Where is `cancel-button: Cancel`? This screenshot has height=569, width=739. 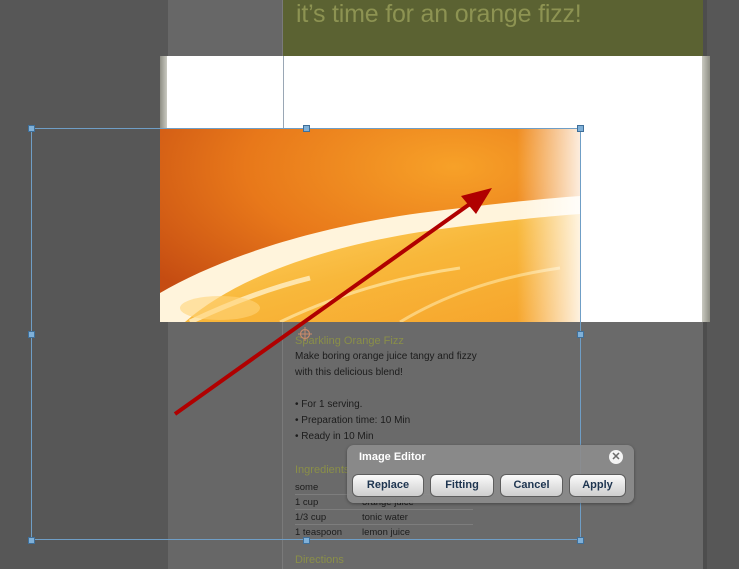
cancel-button: Cancel is located at coordinates (531, 485).